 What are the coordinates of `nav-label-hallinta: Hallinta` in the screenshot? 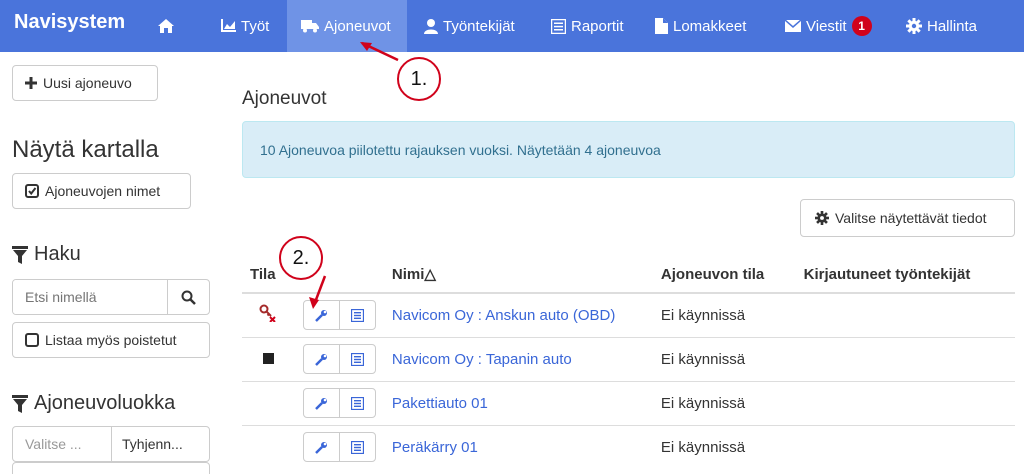 It's located at (952, 26).